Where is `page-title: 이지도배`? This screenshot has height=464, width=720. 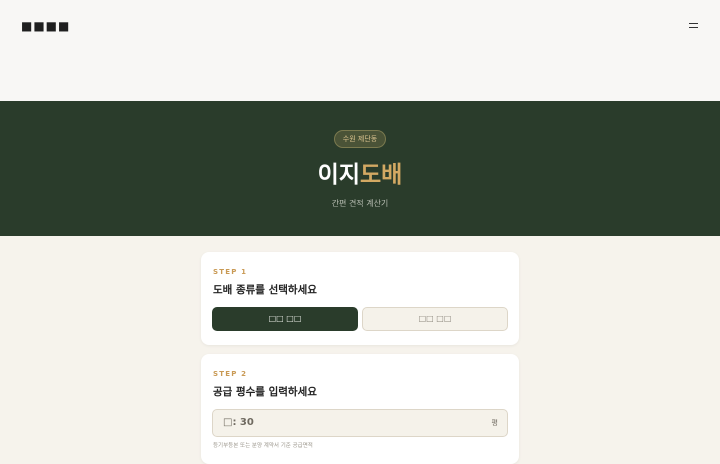 page-title: 이지도배 is located at coordinates (360, 175).